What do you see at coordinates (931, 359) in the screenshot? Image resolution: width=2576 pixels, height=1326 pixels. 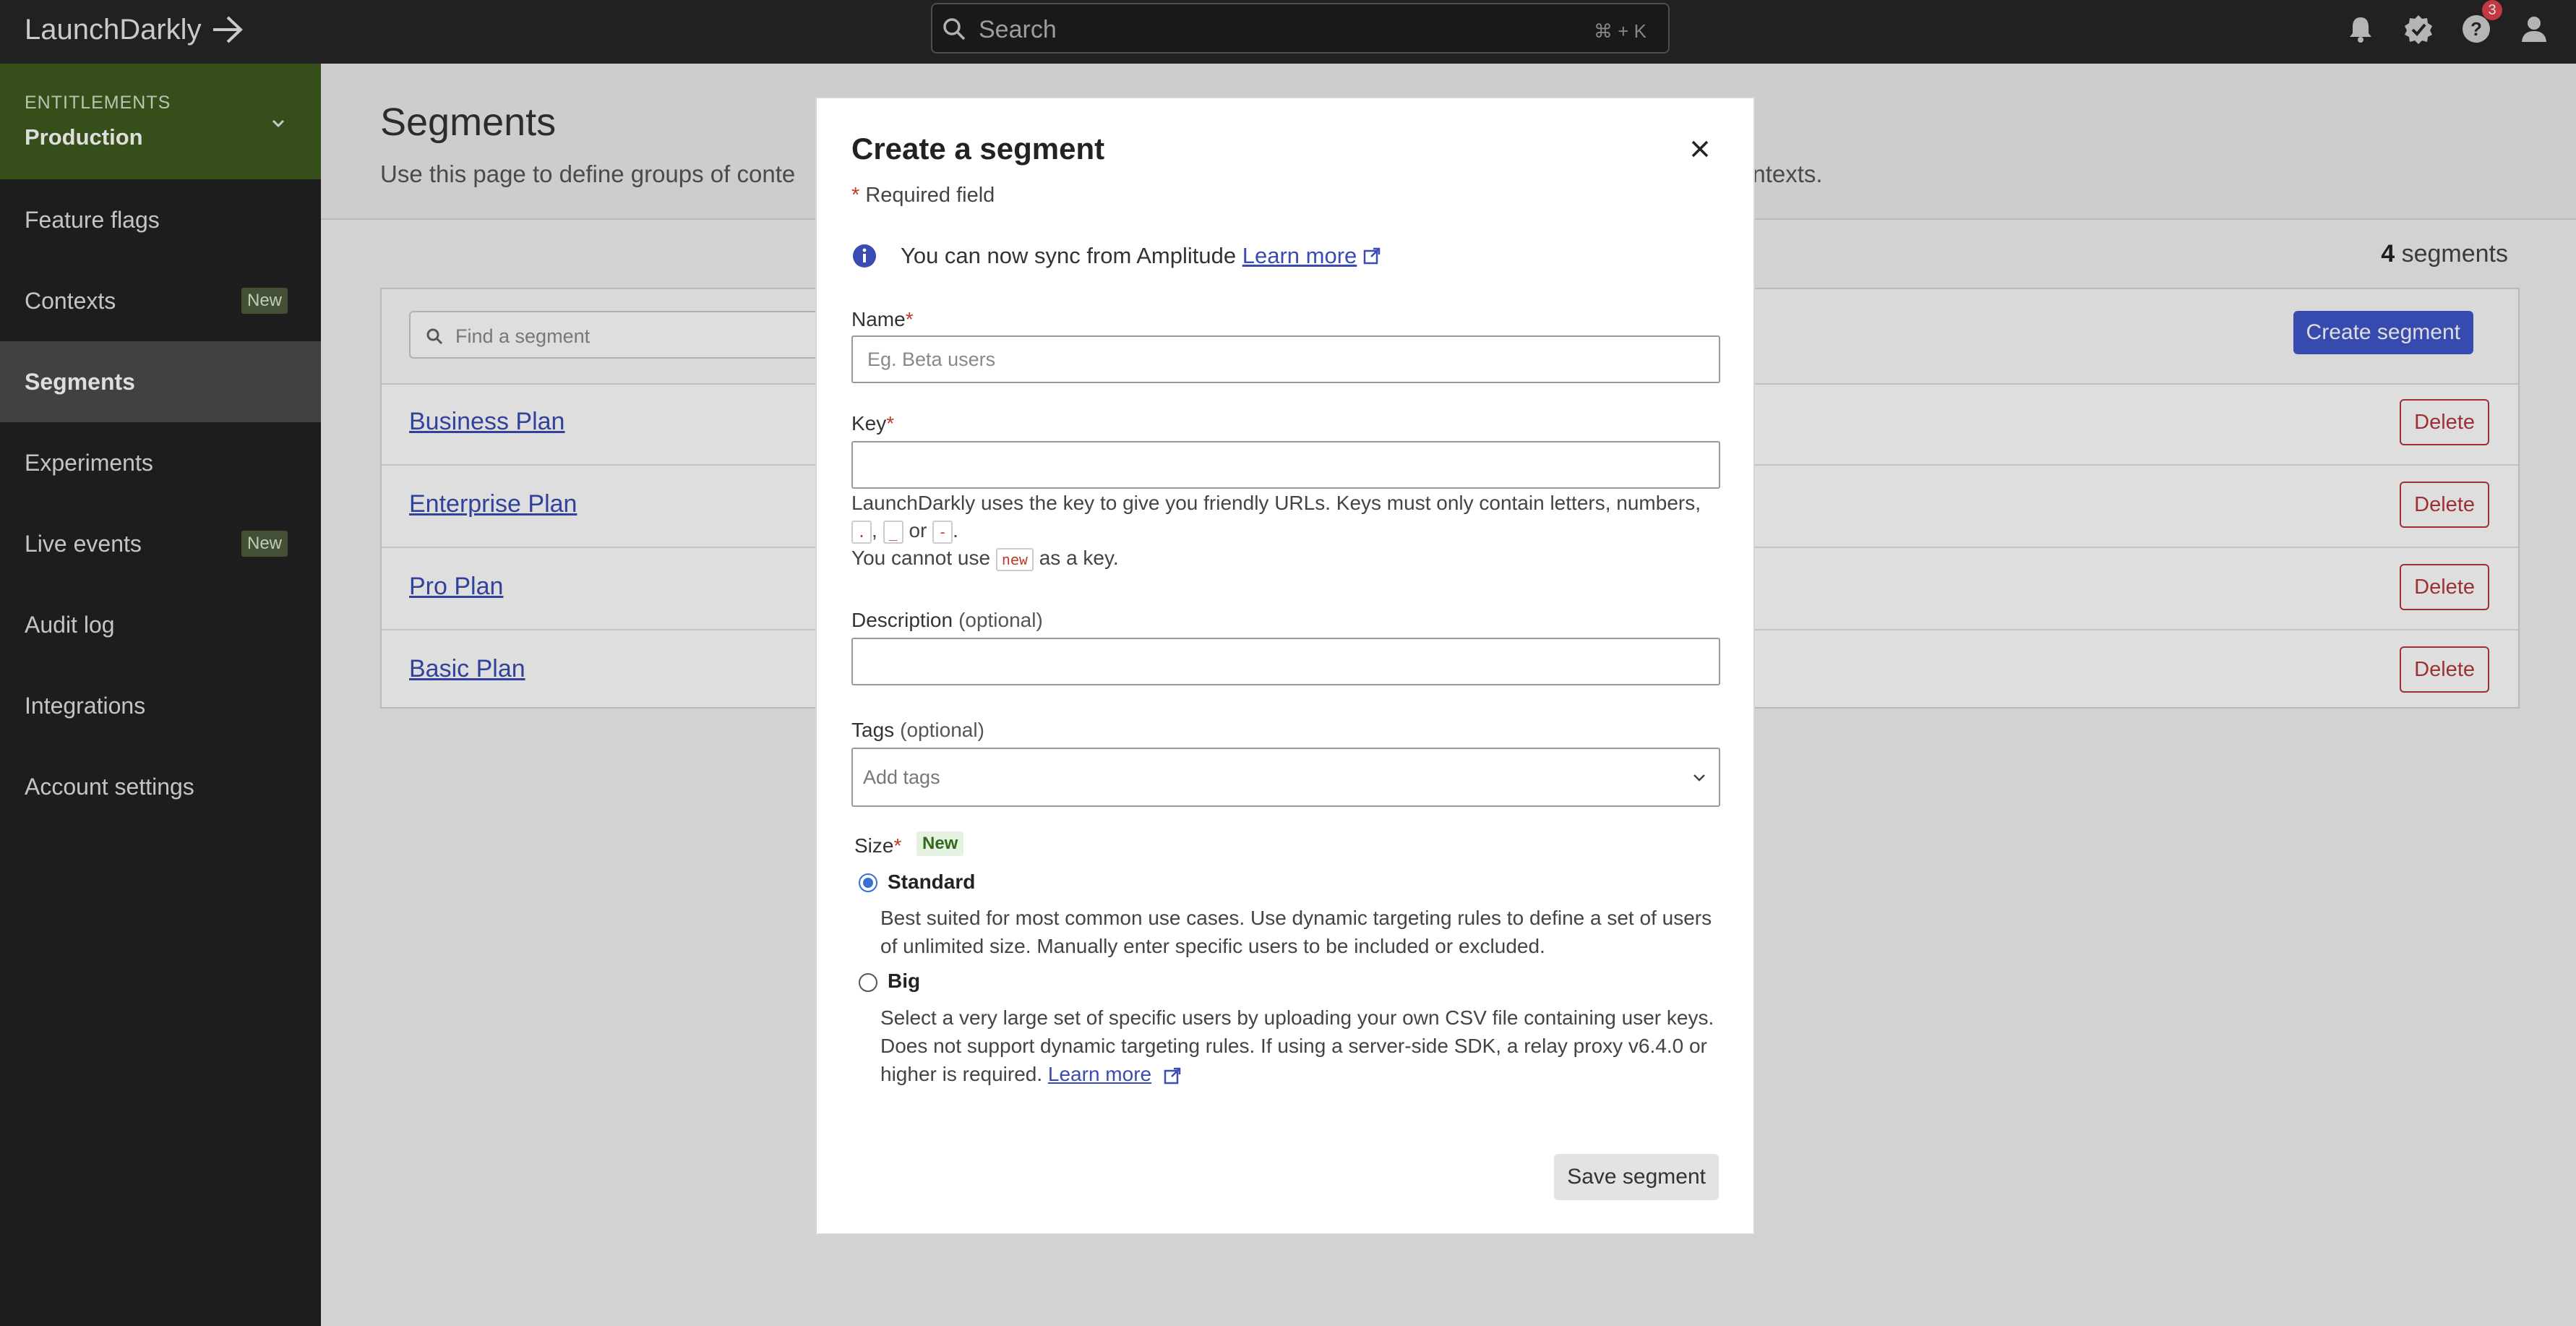 I see `name-placeholder: Eg. Beta users` at bounding box center [931, 359].